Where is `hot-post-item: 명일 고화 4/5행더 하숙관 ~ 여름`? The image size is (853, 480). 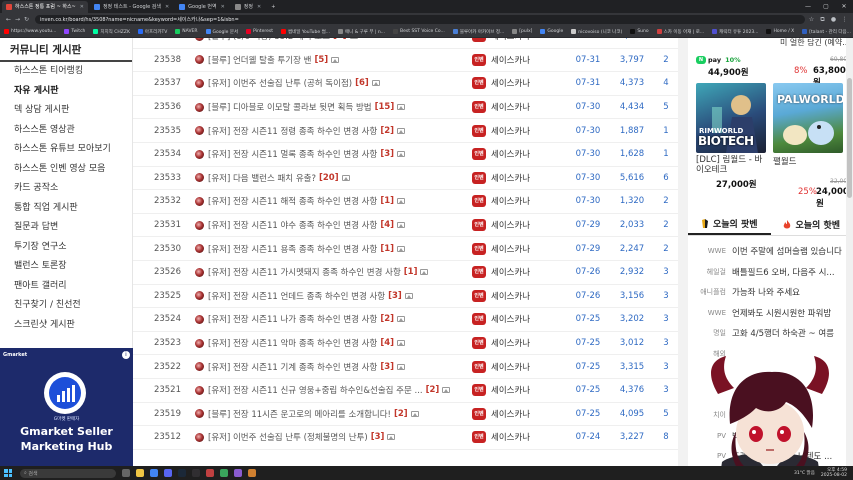 hot-post-item: 명일 고화 4/5행더 하숙관 ~ 여름 is located at coordinates (770, 333).